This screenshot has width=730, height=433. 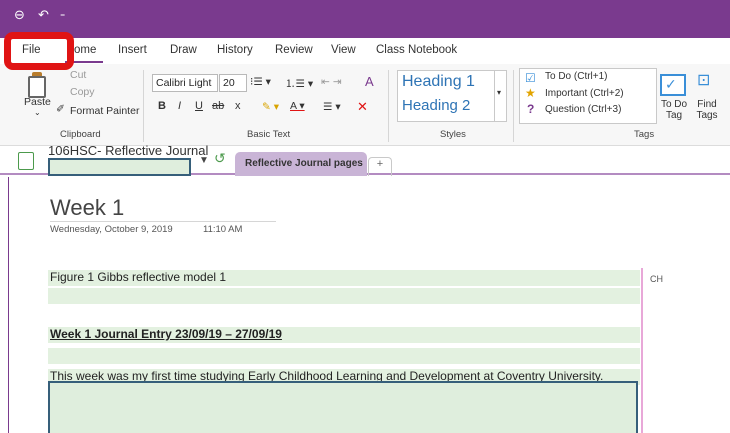 What do you see at coordinates (584, 93) in the screenshot?
I see `tag-important: Important (Ctrl+2)` at bounding box center [584, 93].